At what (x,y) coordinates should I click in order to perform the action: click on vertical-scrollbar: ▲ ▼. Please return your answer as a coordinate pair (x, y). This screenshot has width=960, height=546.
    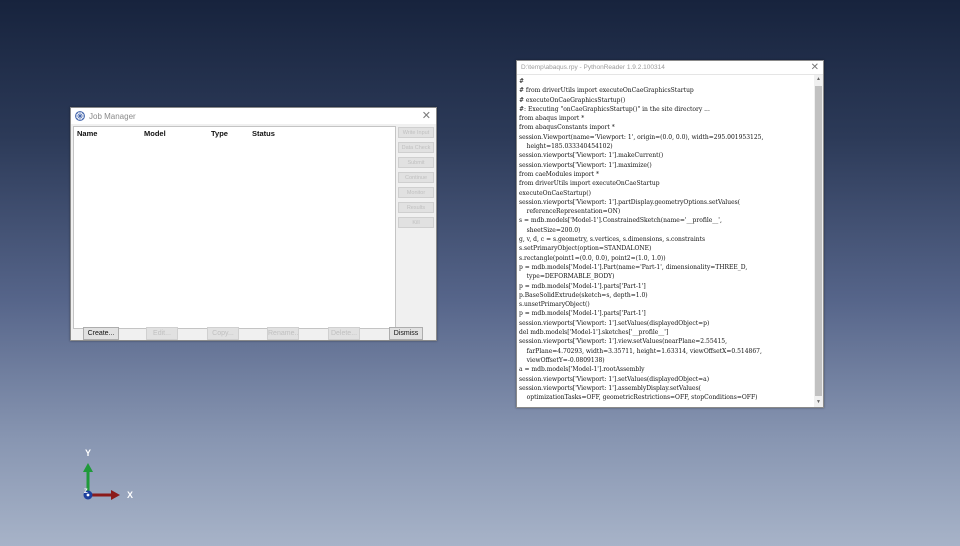
    Looking at the image, I should click on (818, 241).